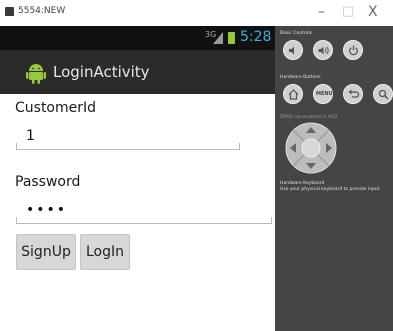  What do you see at coordinates (144, 213) in the screenshot?
I see `password-field: ••••` at bounding box center [144, 213].